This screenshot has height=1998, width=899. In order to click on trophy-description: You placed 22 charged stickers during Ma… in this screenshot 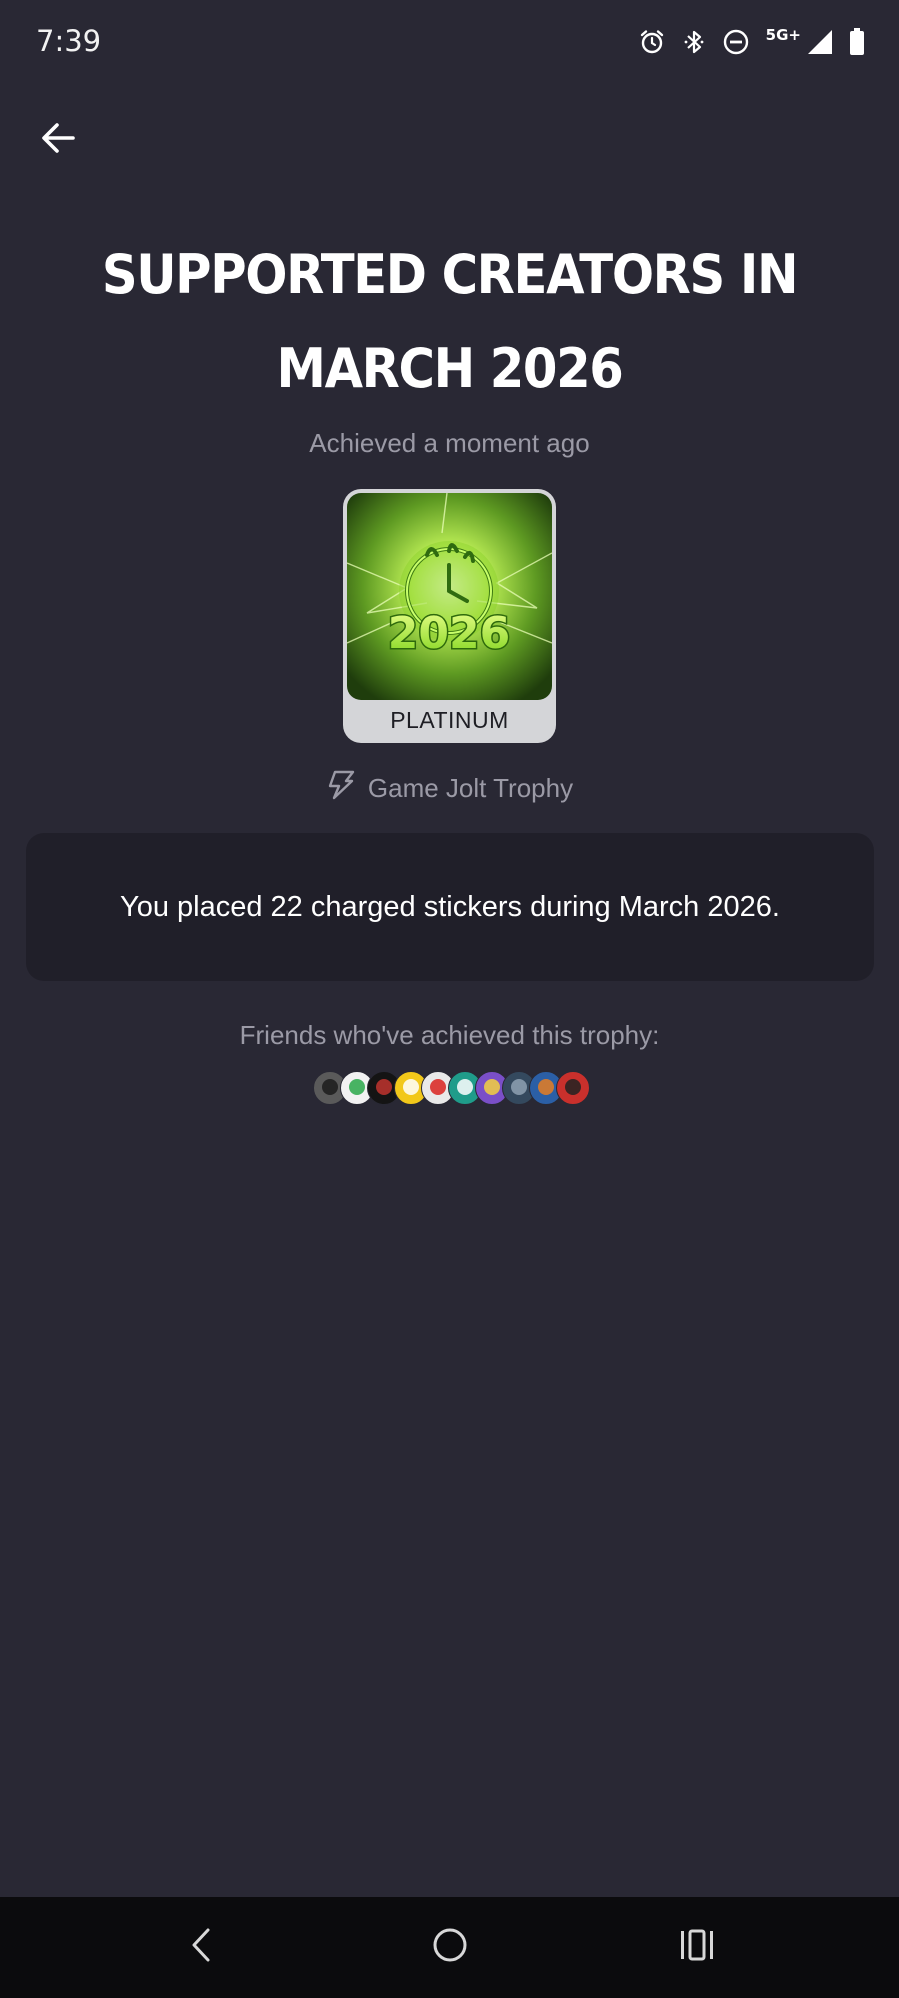, I will do `click(450, 906)`.